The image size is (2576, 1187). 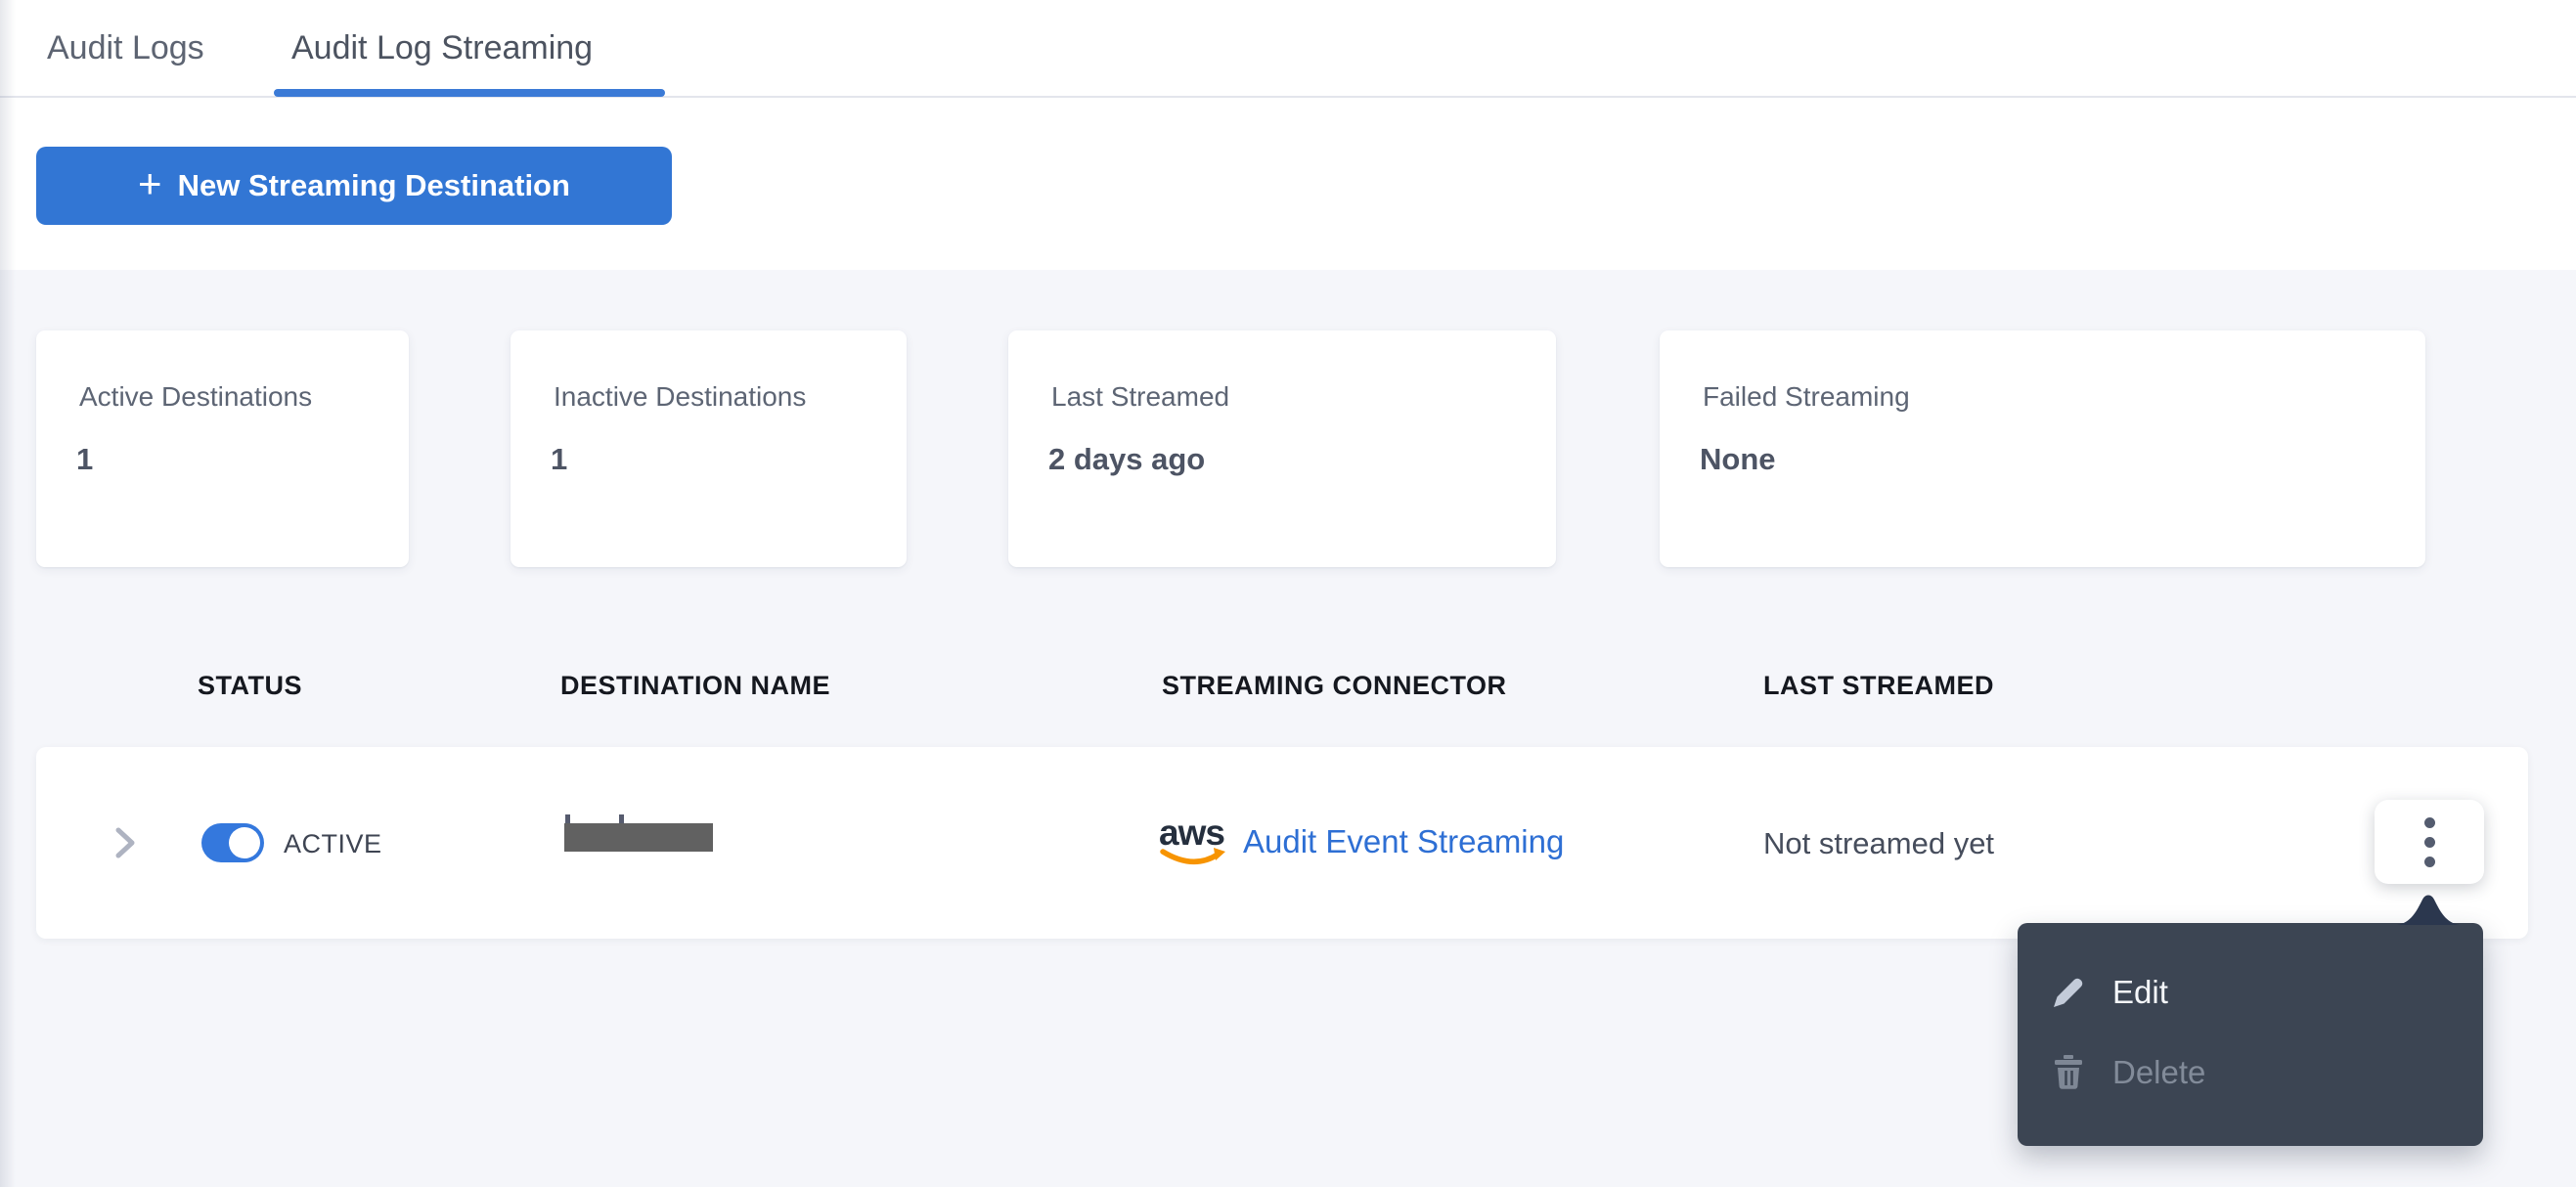 I want to click on new-streaming-destination-label: New Streaming Destination, so click(x=373, y=185).